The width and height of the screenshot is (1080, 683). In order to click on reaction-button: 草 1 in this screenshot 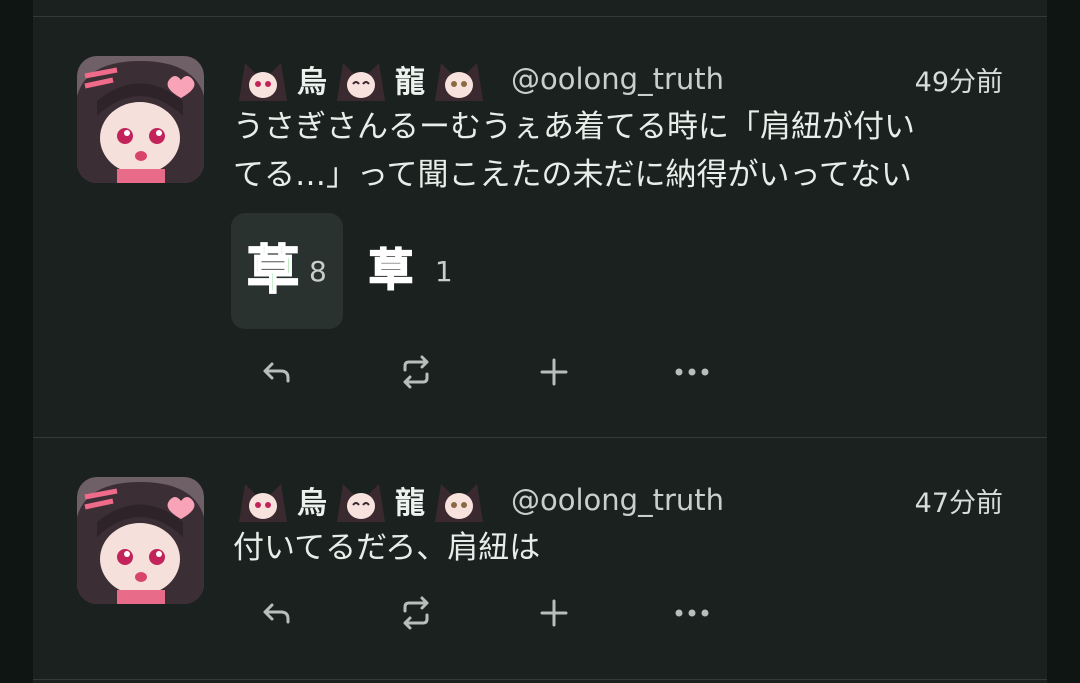, I will do `click(411, 271)`.